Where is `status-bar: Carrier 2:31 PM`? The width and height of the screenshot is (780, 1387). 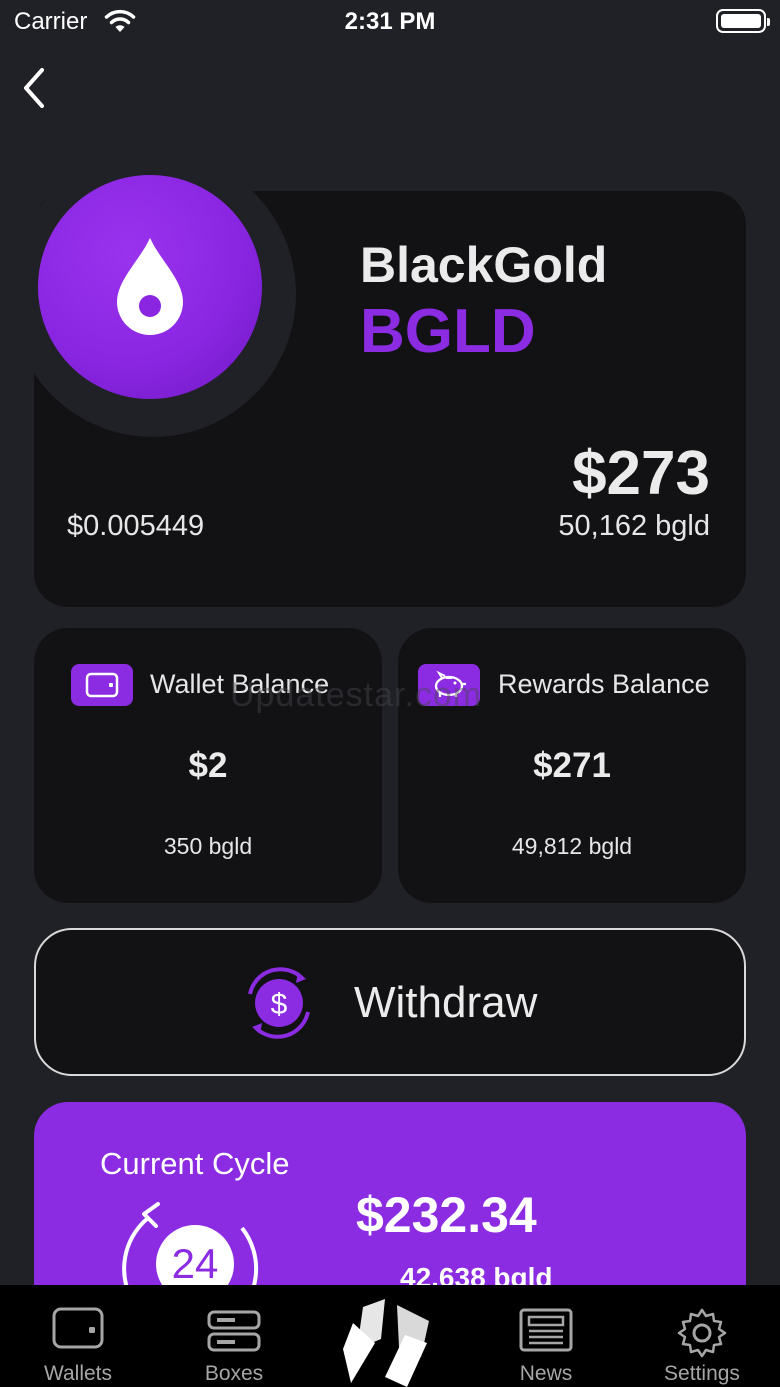 status-bar: Carrier 2:31 PM is located at coordinates (390, 22).